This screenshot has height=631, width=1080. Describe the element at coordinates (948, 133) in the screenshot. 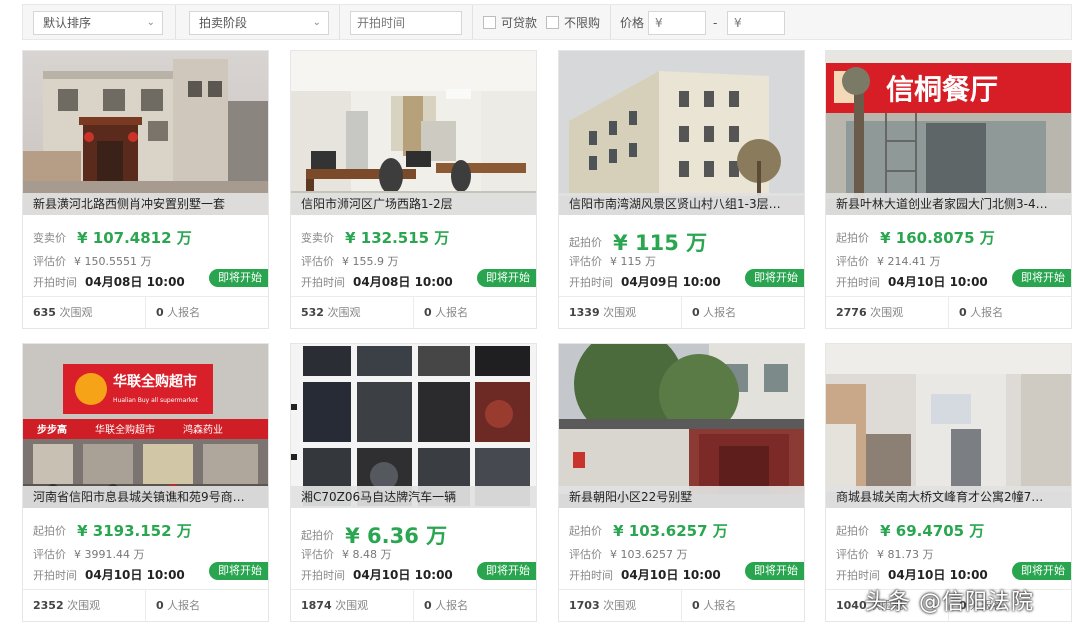

I see `property-photo: 信桐餐厅` at that location.